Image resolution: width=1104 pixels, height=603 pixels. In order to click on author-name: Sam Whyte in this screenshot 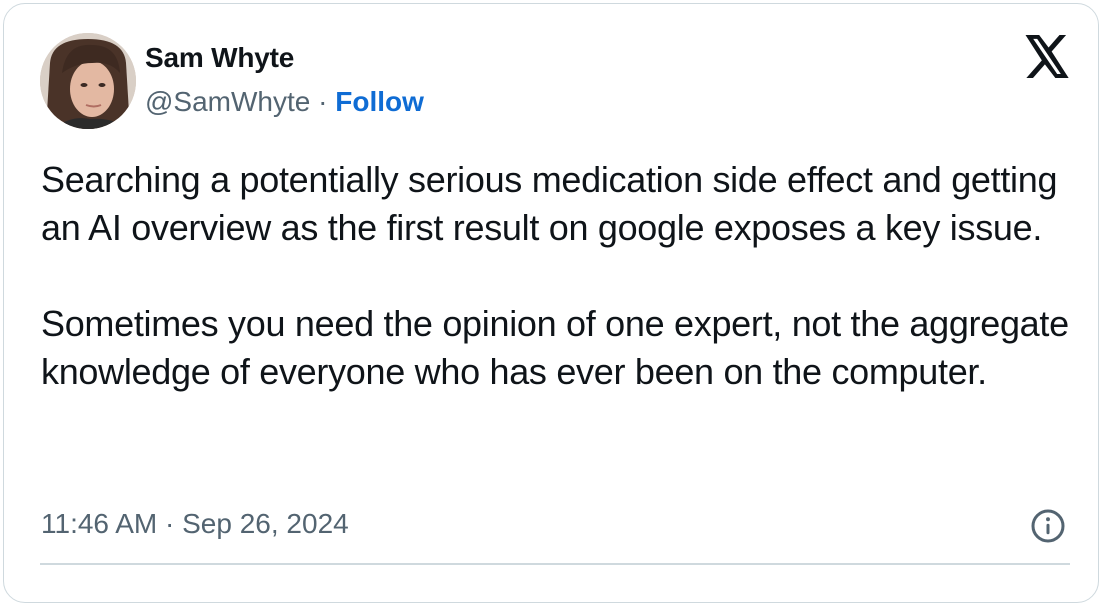, I will do `click(219, 58)`.